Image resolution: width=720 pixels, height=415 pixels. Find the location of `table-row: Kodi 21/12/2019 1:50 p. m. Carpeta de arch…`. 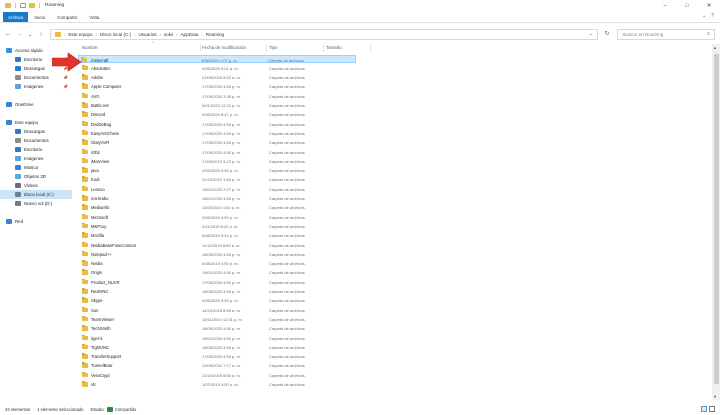

table-row: Kodi 21/12/2019 1:50 p. m. Carpeta de arch… is located at coordinates (225, 180).